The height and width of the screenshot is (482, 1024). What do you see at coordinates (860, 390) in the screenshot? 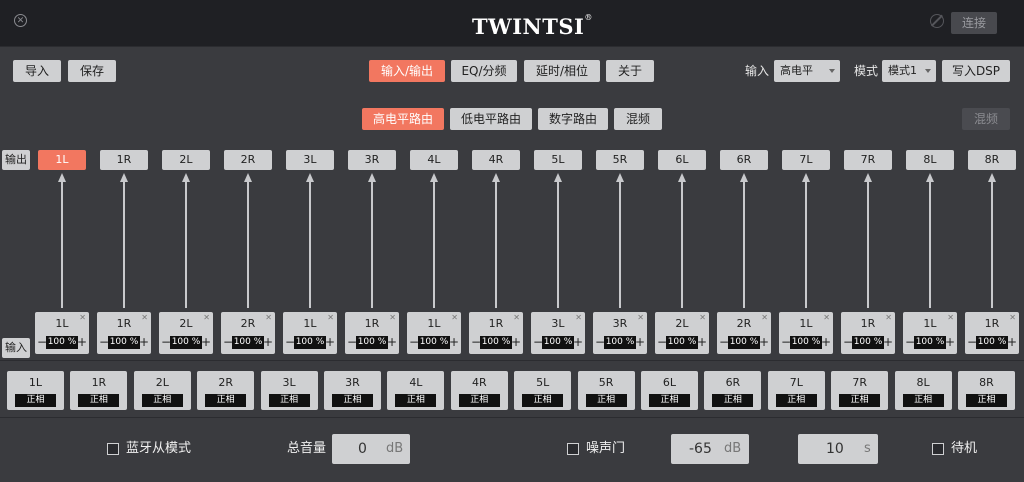
I see `phase-channel: 7R 正相` at bounding box center [860, 390].